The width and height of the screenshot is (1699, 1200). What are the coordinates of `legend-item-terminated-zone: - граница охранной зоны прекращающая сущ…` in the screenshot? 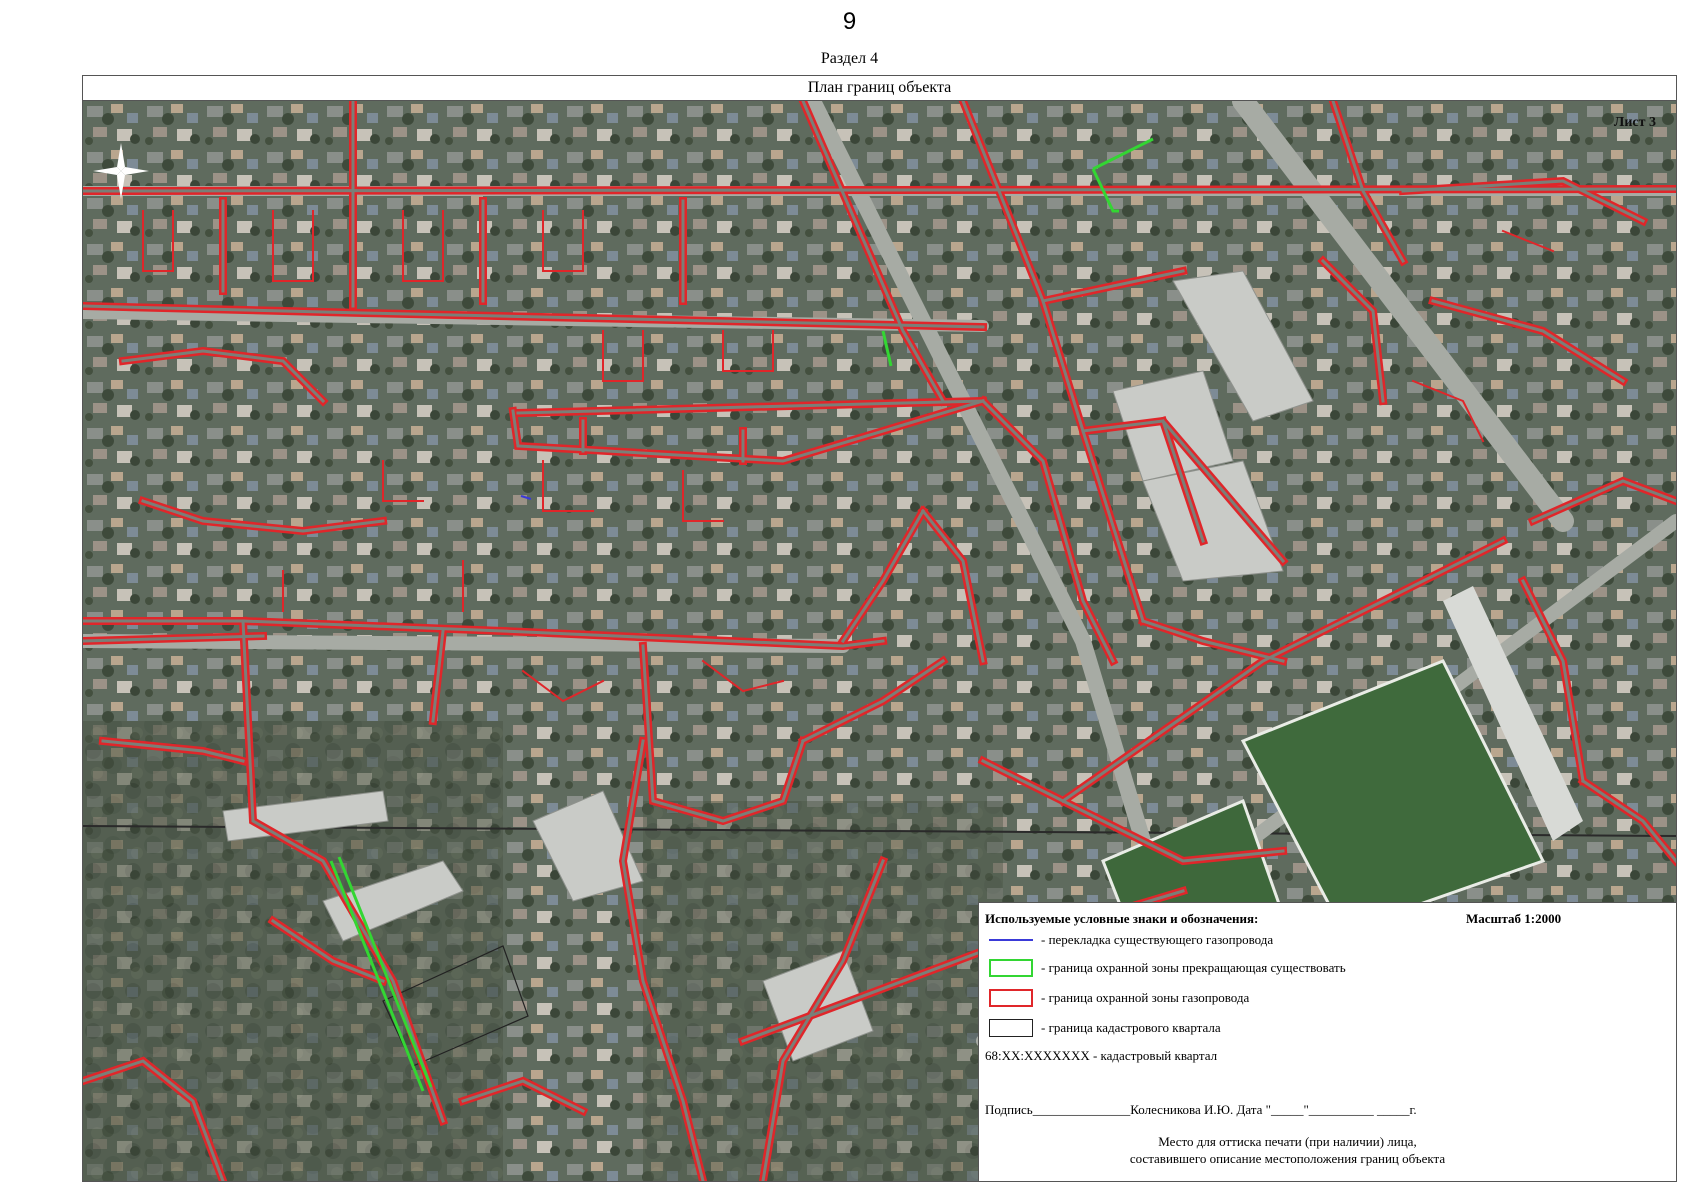 It's located at (1167, 968).